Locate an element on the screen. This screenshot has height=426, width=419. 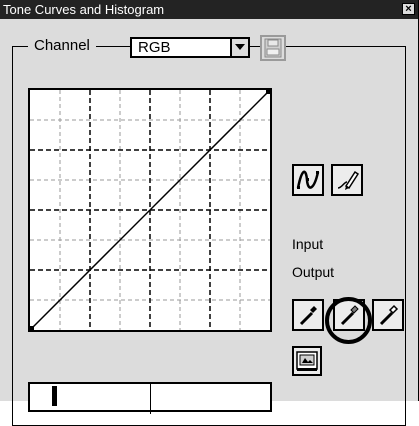
channel-label: Channel is located at coordinates (62, 46).